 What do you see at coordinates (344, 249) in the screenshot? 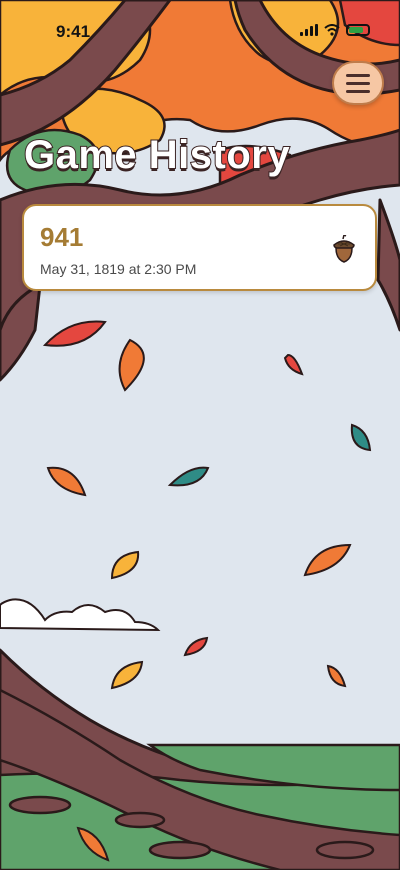
I see `acorn-icon` at bounding box center [344, 249].